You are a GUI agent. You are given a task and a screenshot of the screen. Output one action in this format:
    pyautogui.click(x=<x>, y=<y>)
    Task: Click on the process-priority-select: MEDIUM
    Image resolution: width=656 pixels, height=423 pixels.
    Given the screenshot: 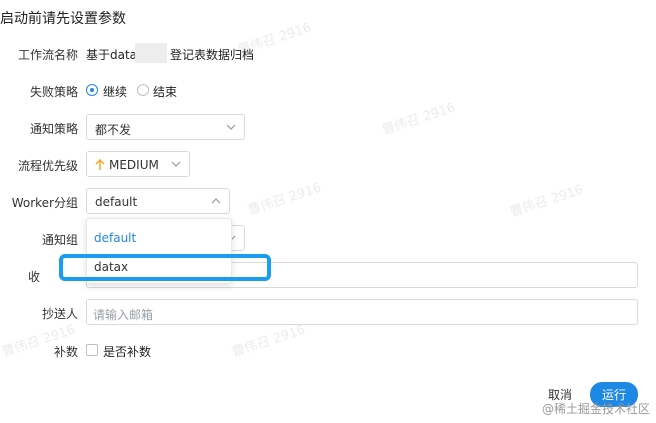 What is the action you would take?
    pyautogui.click(x=138, y=164)
    